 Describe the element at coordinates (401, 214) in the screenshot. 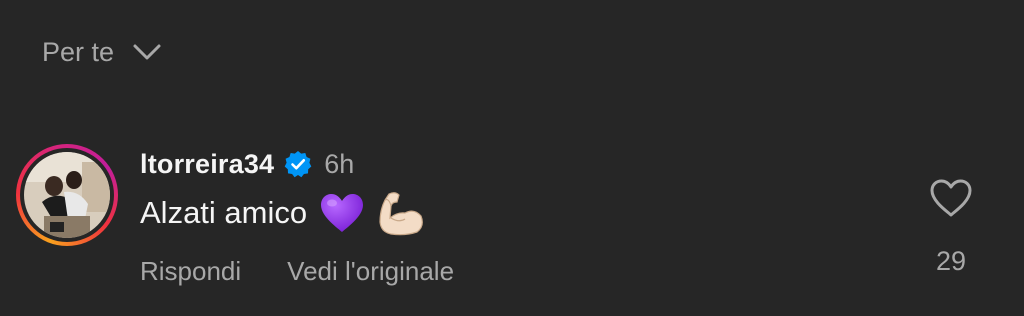

I see `flexed-biceps-emoji-icon` at that location.